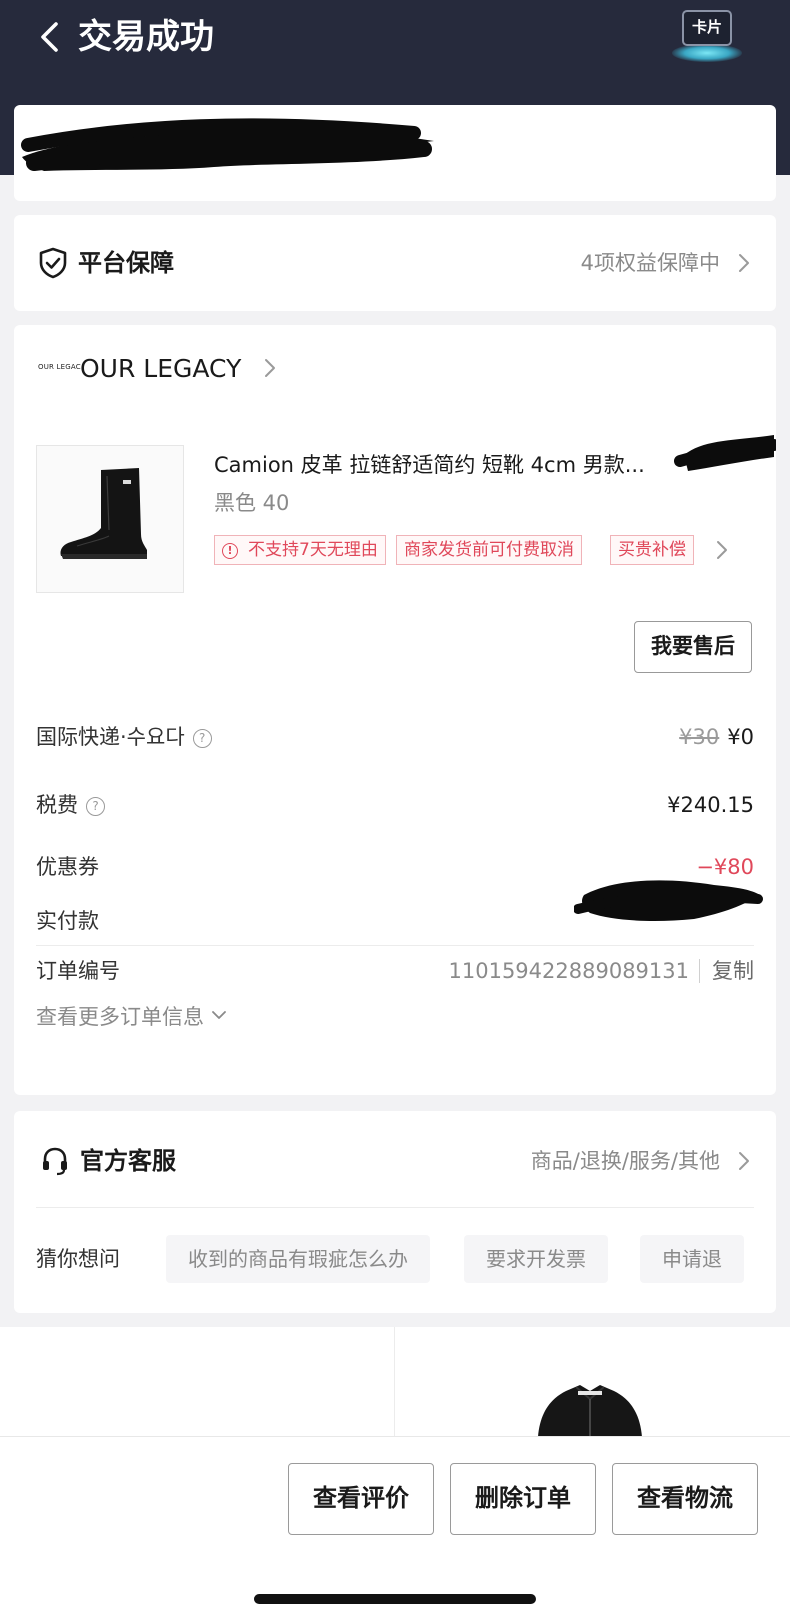 This screenshot has width=790, height=1624. I want to click on tag-label: 买贵补偿, so click(652, 550).